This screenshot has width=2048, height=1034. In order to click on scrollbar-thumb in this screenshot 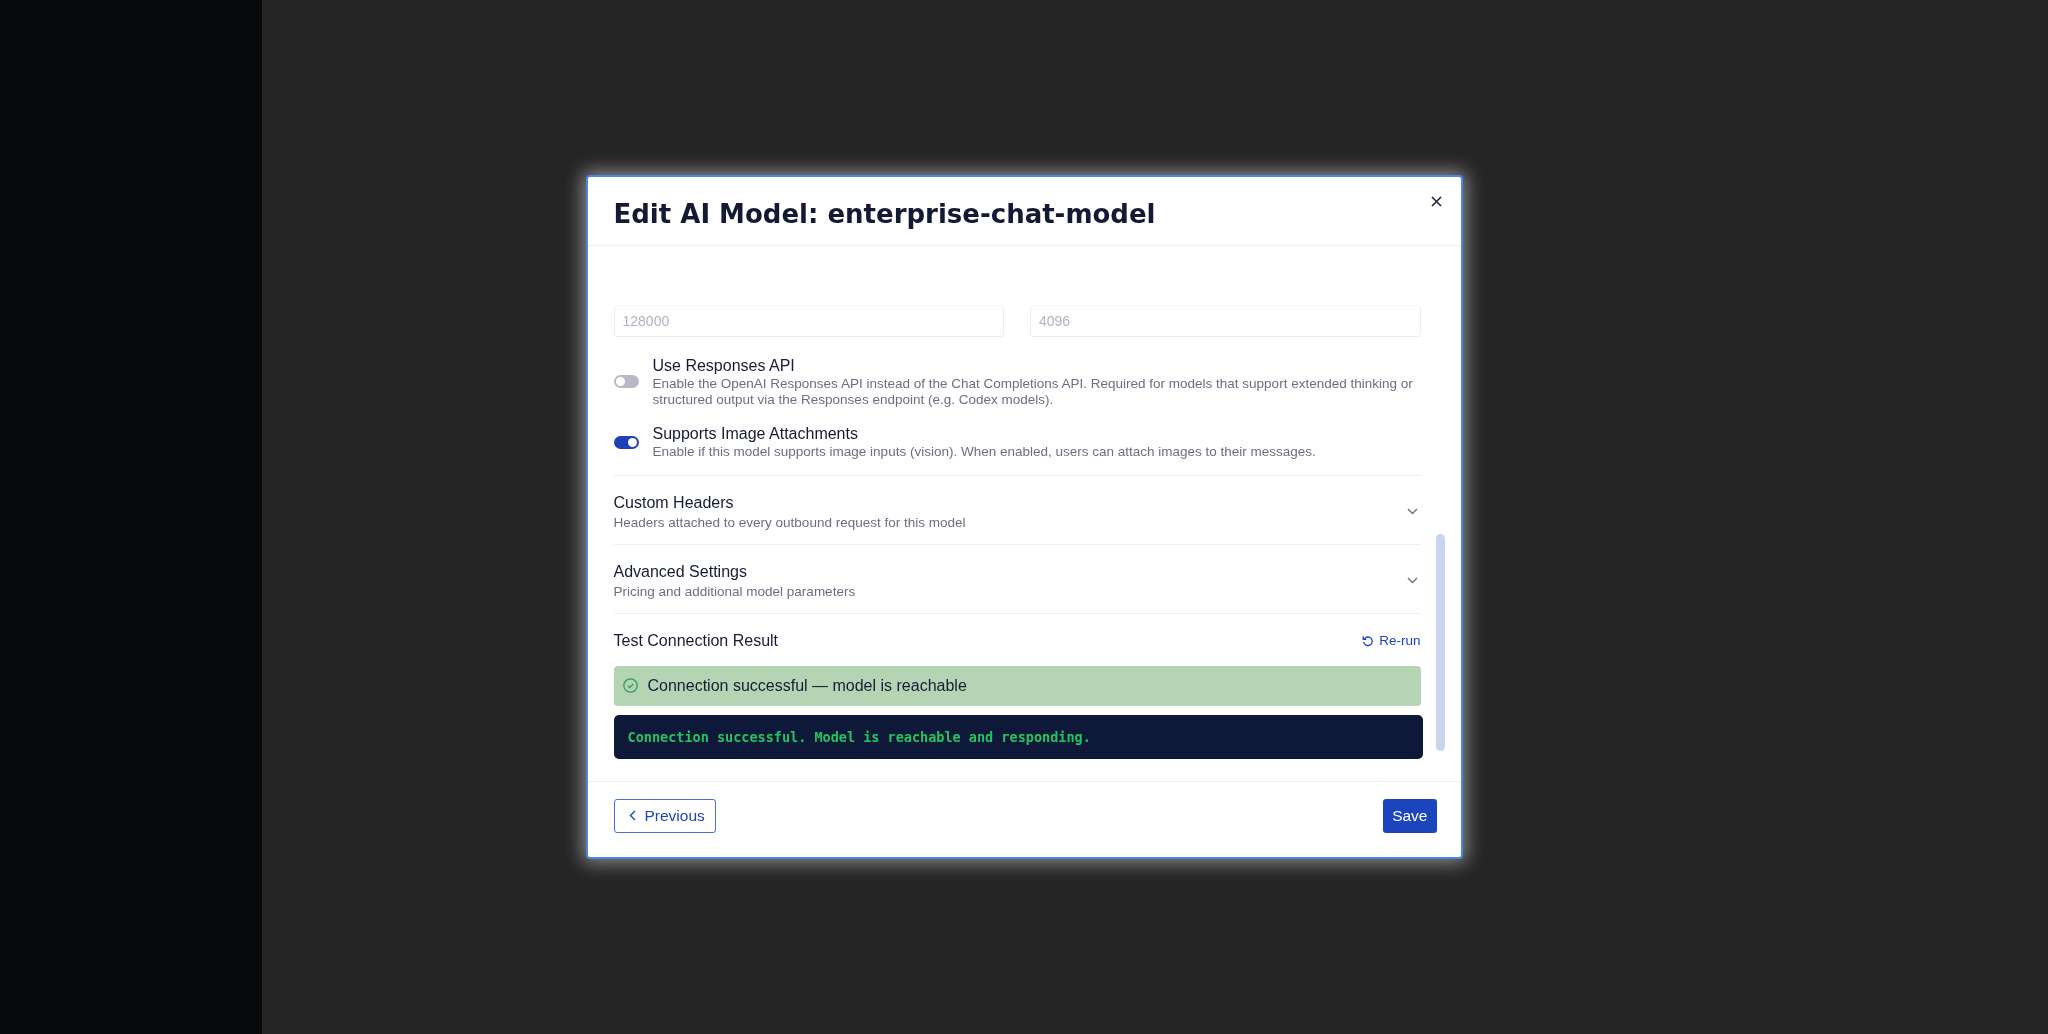, I will do `click(1440, 643)`.